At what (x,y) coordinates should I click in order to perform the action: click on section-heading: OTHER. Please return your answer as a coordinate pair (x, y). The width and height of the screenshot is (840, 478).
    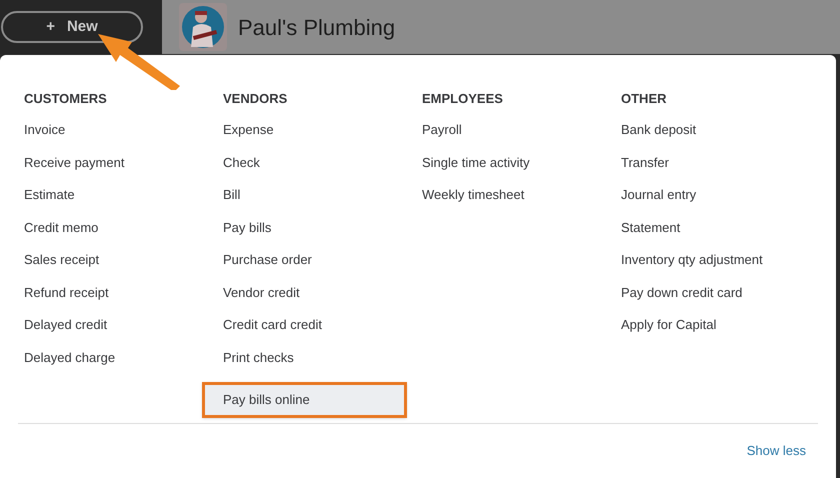
    Looking at the image, I should click on (644, 99).